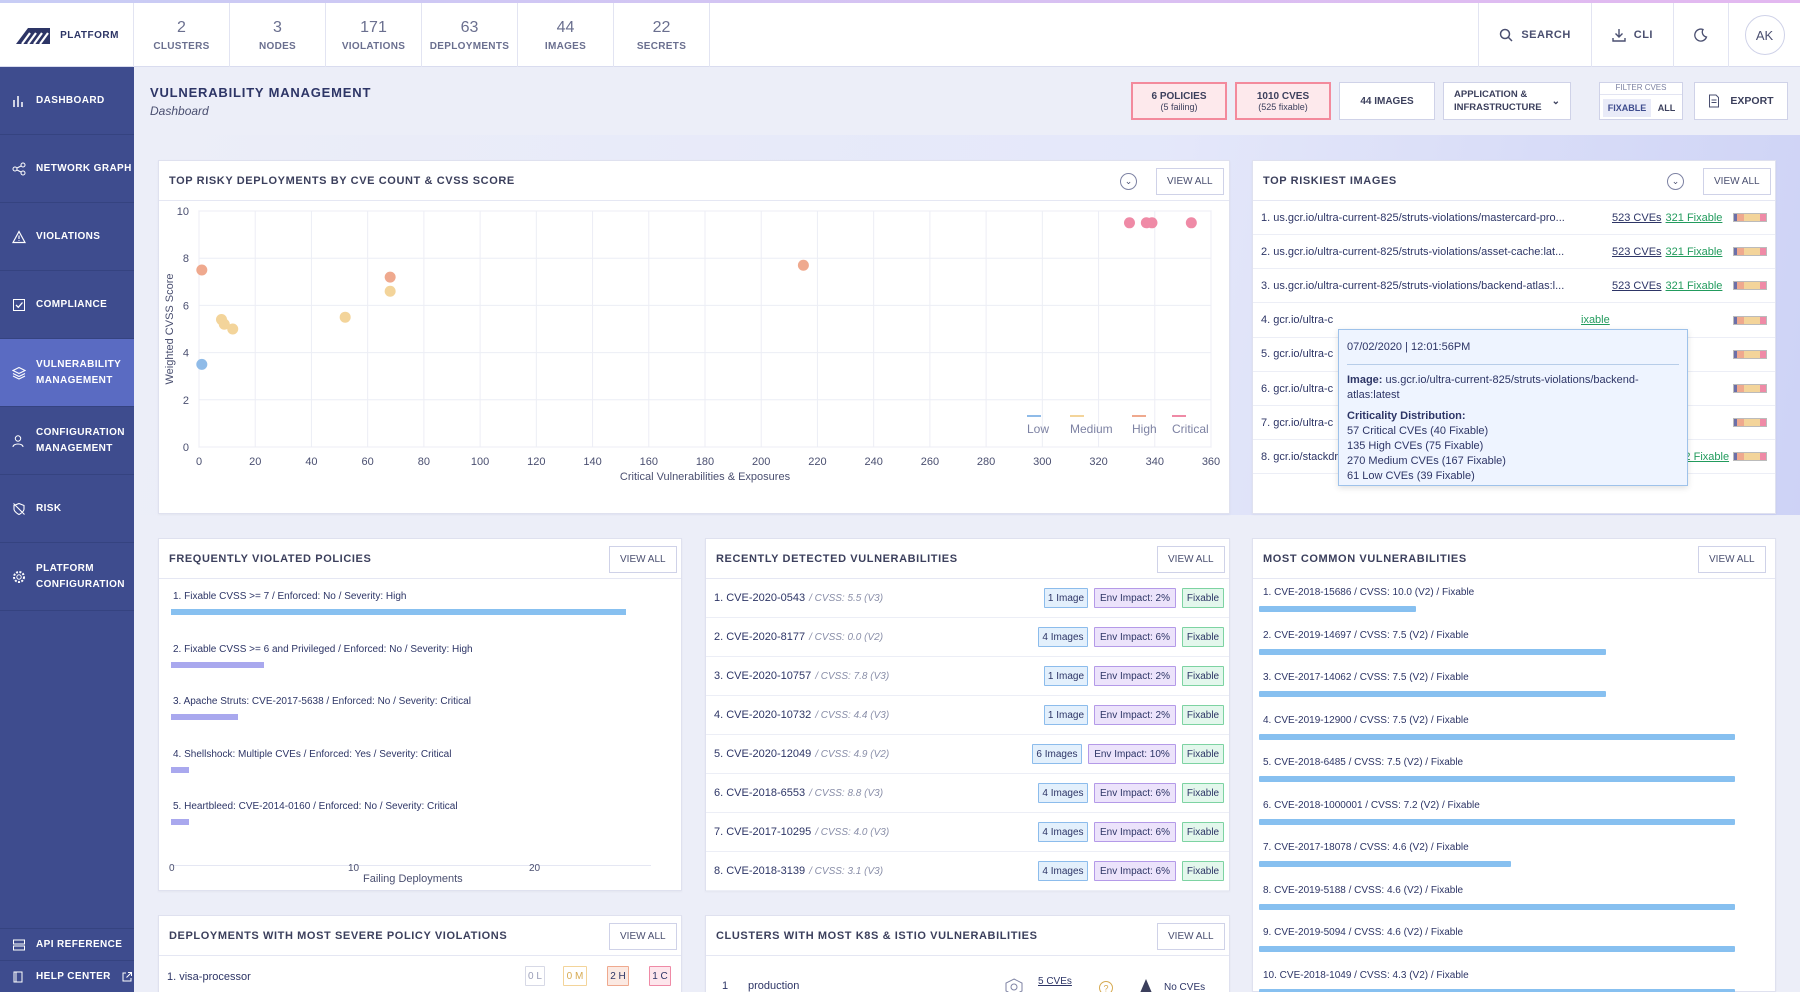 This screenshot has width=1800, height=992. I want to click on images-count-tag: 6 Images, so click(1057, 754).